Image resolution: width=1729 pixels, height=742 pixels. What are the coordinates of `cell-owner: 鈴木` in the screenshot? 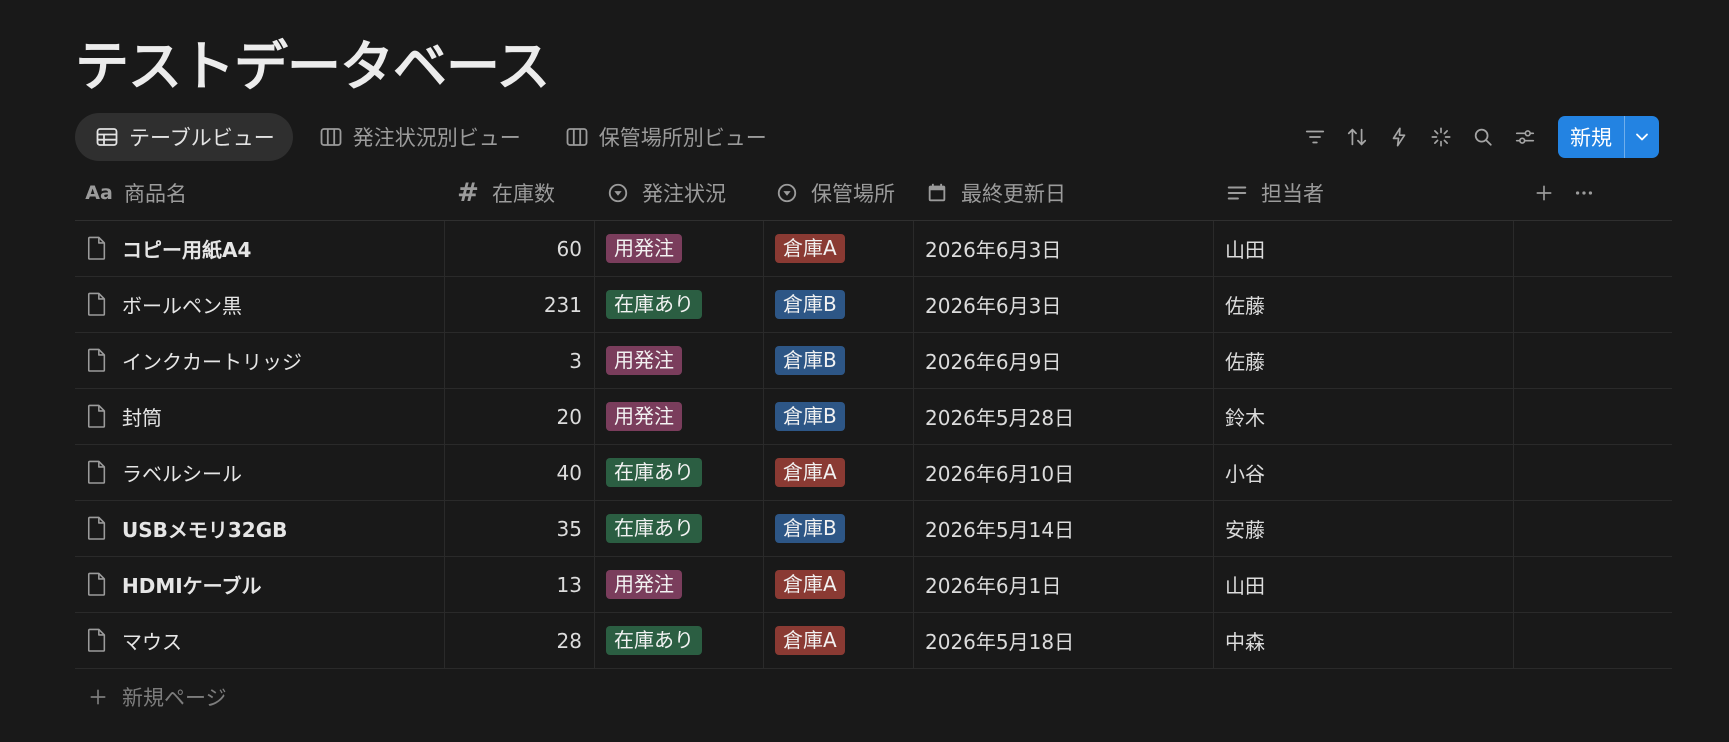 It's located at (1364, 416).